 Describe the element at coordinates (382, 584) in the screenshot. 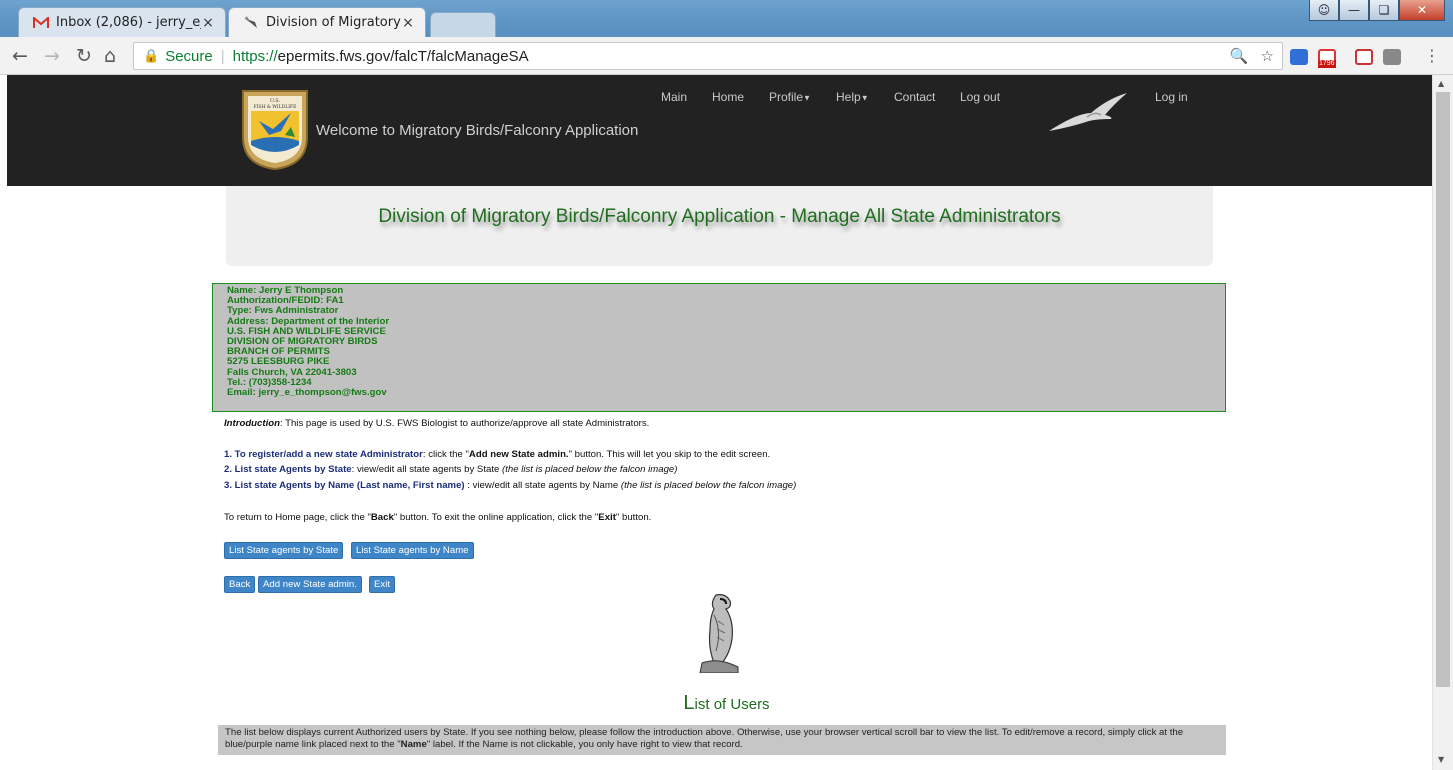

I see `exit-button: Exit` at that location.